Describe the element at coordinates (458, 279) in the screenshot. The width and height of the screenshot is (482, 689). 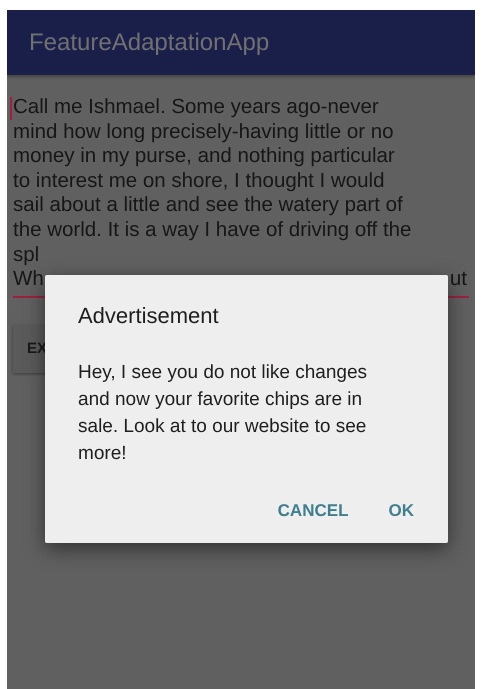
I see `text-line: ut` at that location.